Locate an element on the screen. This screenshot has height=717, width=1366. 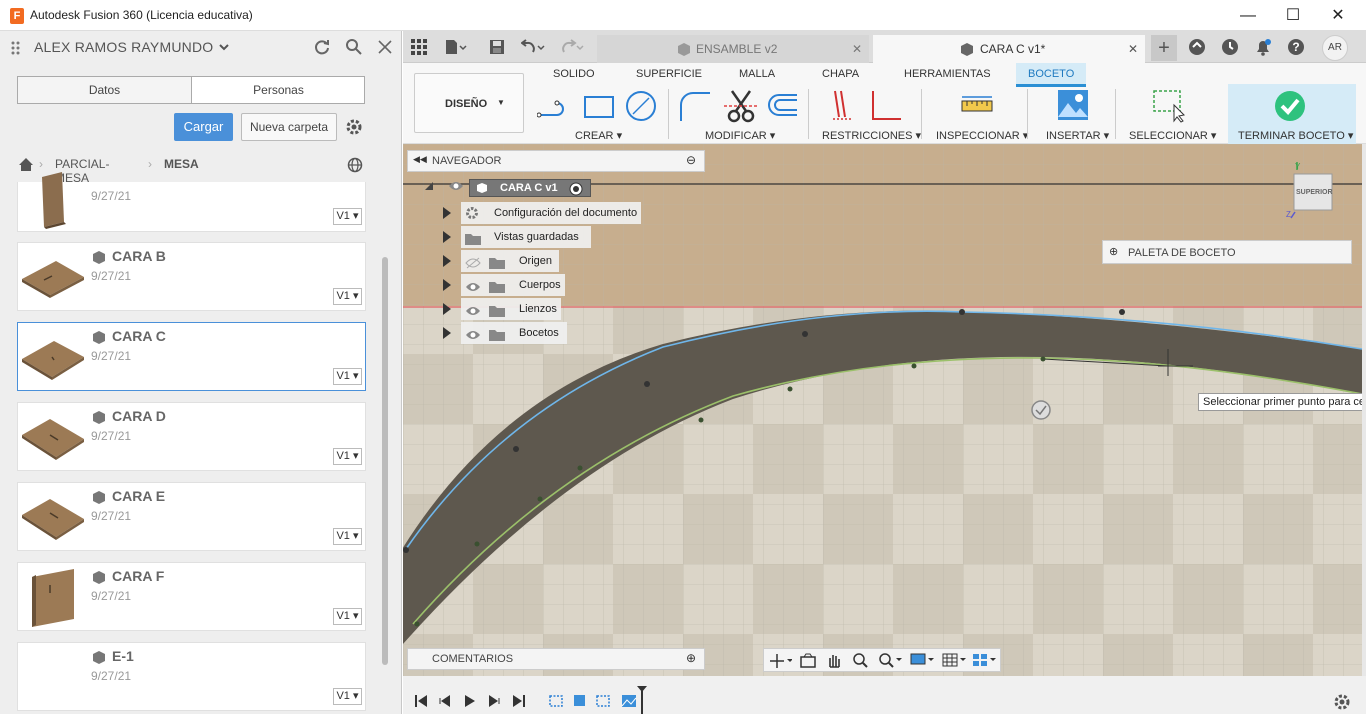
timeline-settings-gear-icon is located at coordinates (1342, 703).